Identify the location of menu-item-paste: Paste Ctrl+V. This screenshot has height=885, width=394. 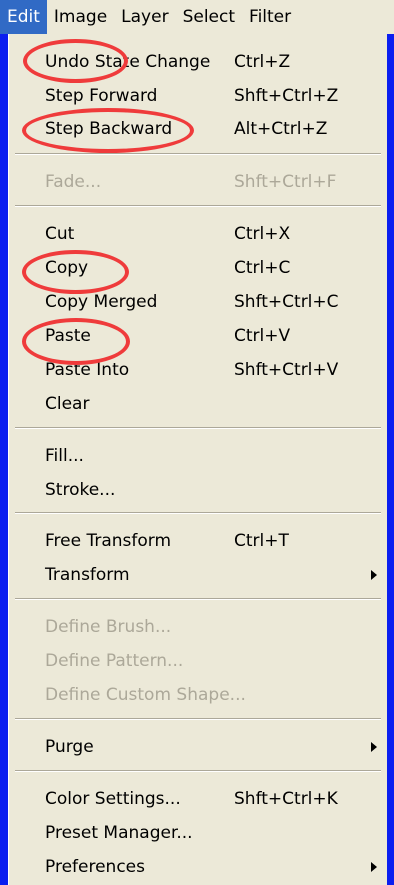
(198, 336).